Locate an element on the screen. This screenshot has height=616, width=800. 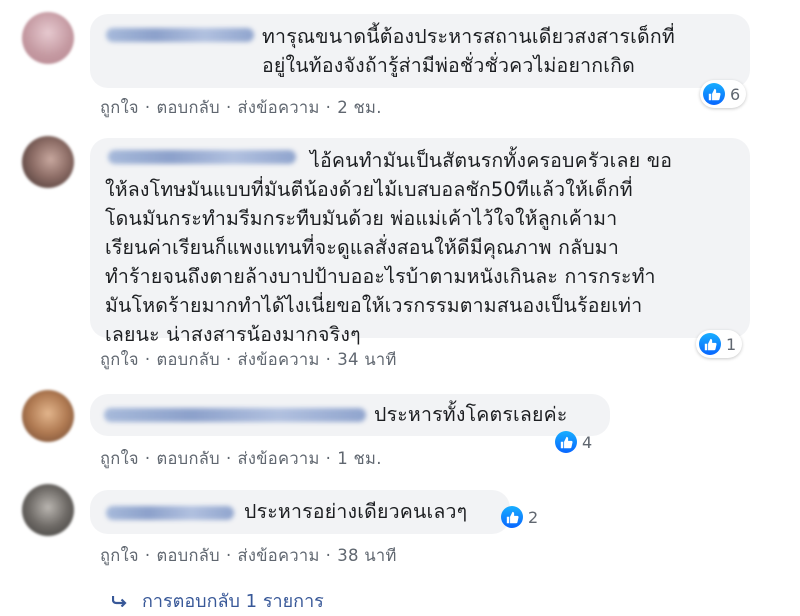
reaction-number: 6 is located at coordinates (735, 94).